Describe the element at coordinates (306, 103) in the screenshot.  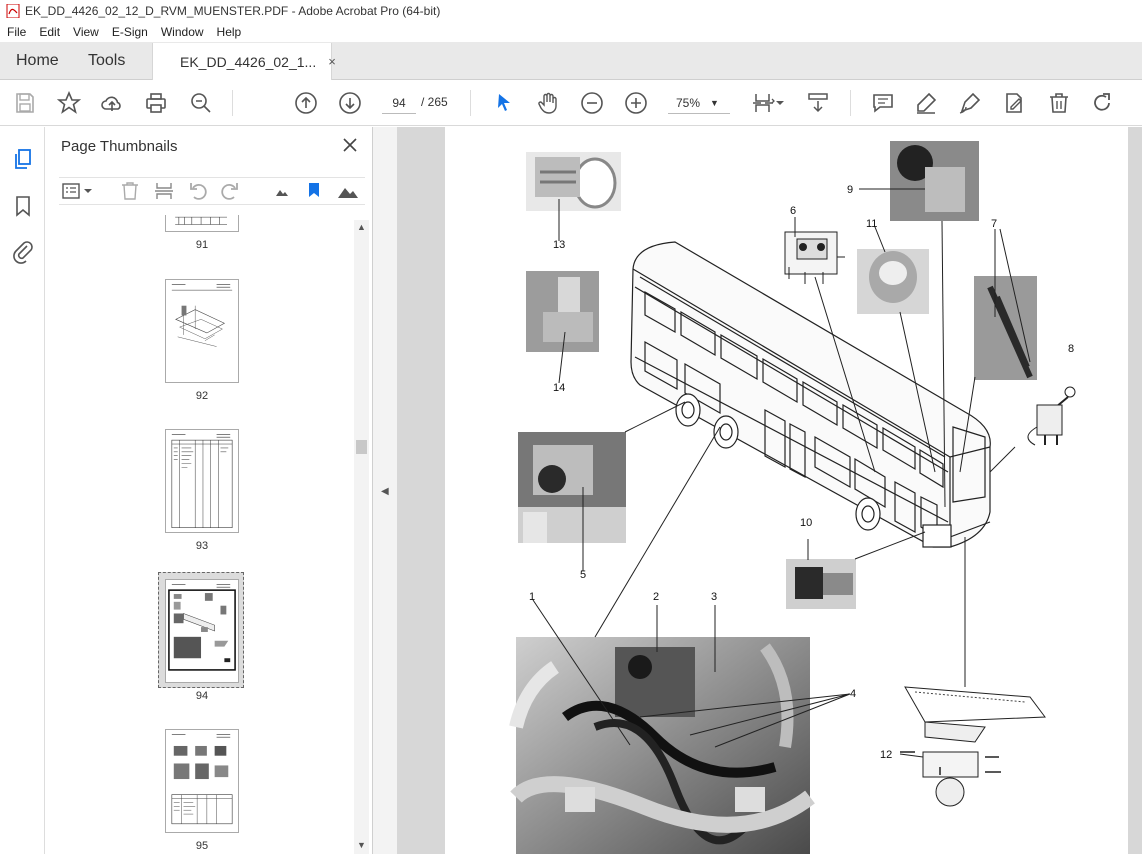
I see `previous-page-icon` at that location.